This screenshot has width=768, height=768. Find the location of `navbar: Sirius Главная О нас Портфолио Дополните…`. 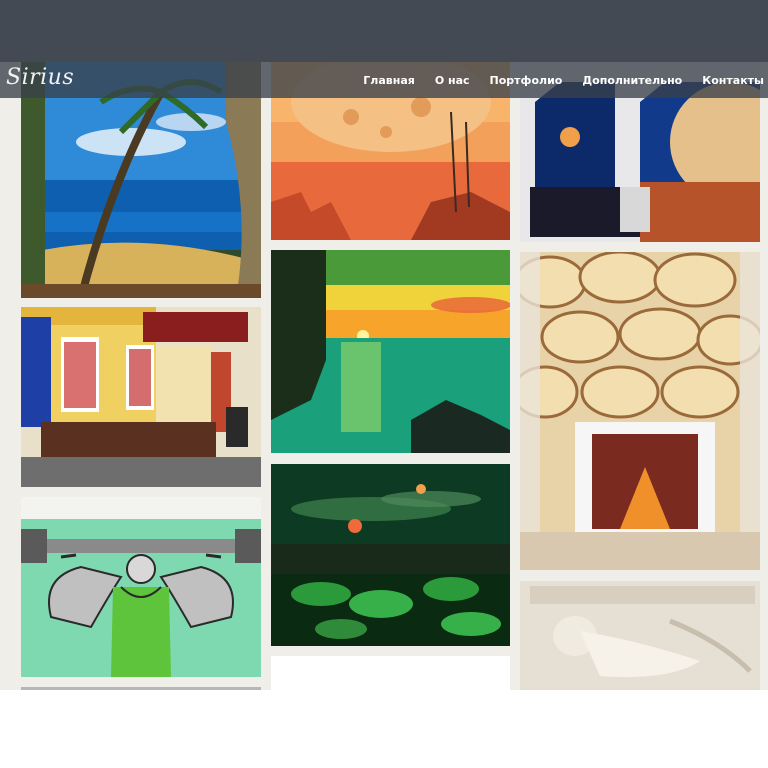

navbar: Sirius Главная О нас Портфолио Дополните… is located at coordinates (384, 80).